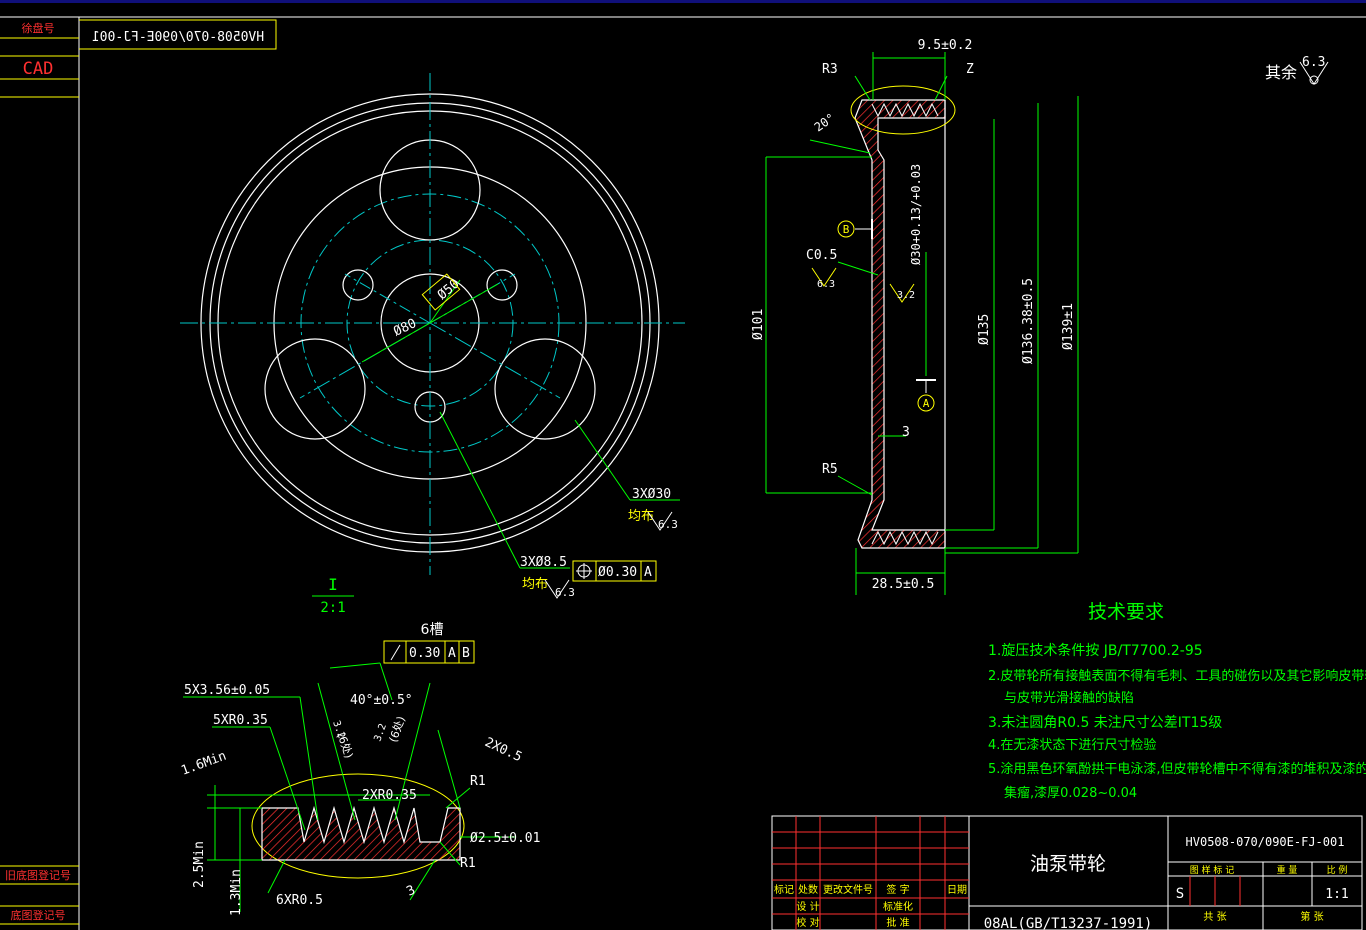 This screenshot has height=930, width=1366. What do you see at coordinates (870, 906) in the screenshot?
I see `title-block-headers: 标记 处数 更改文件号 签 字 日期 设 计 校 对 标准化 批 准` at bounding box center [870, 906].